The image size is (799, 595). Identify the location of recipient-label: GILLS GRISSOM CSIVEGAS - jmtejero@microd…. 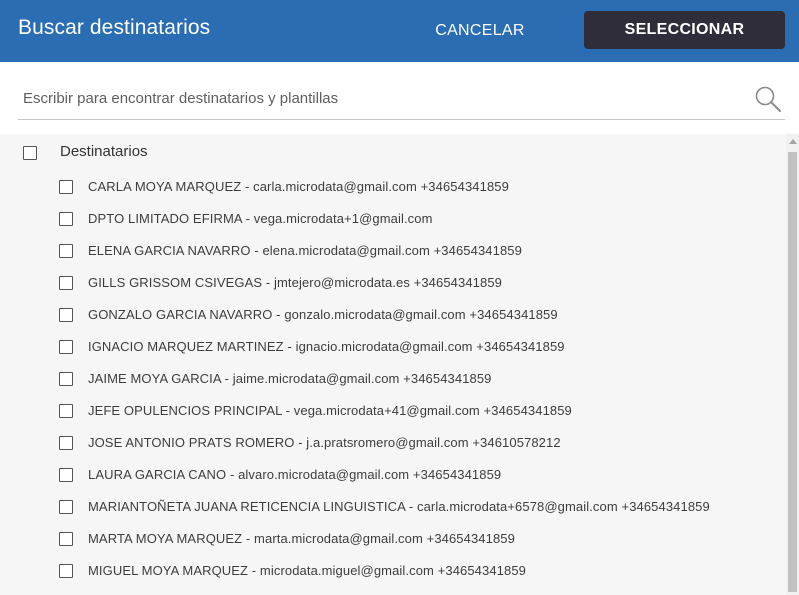
(295, 282).